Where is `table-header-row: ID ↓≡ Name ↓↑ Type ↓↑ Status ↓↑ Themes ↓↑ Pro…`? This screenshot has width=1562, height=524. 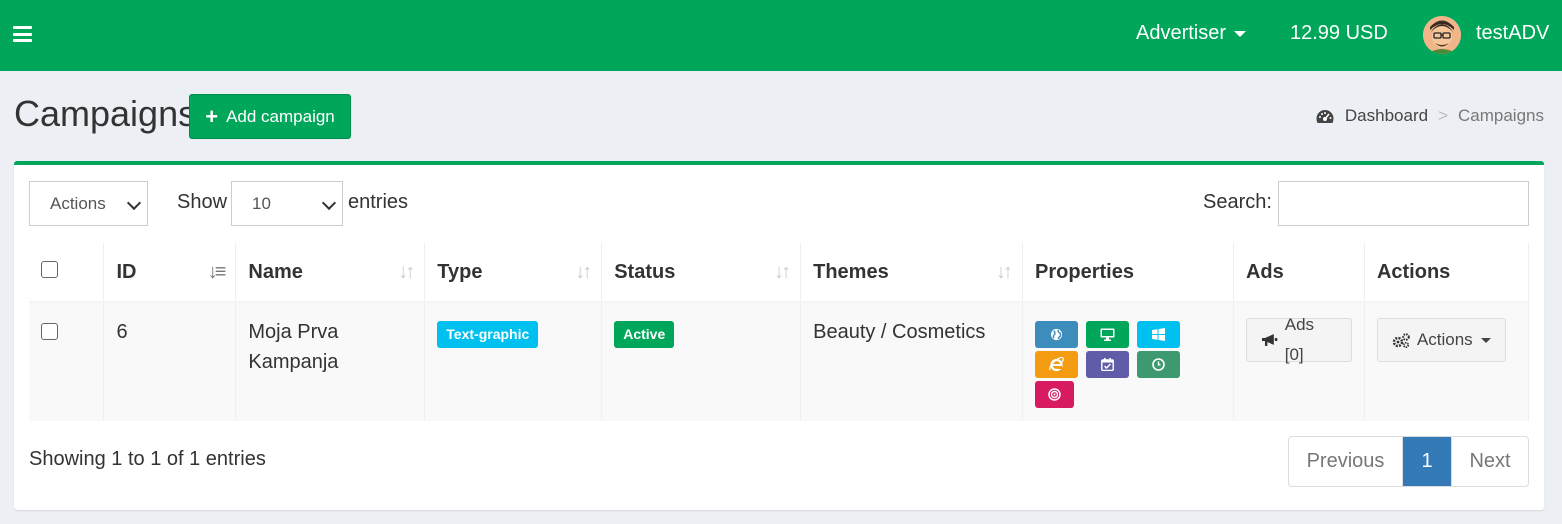
table-header-row: ID ↓≡ Name ↓↑ Type ↓↑ Status ↓↑ Themes ↓↑ Pro… is located at coordinates (779, 273).